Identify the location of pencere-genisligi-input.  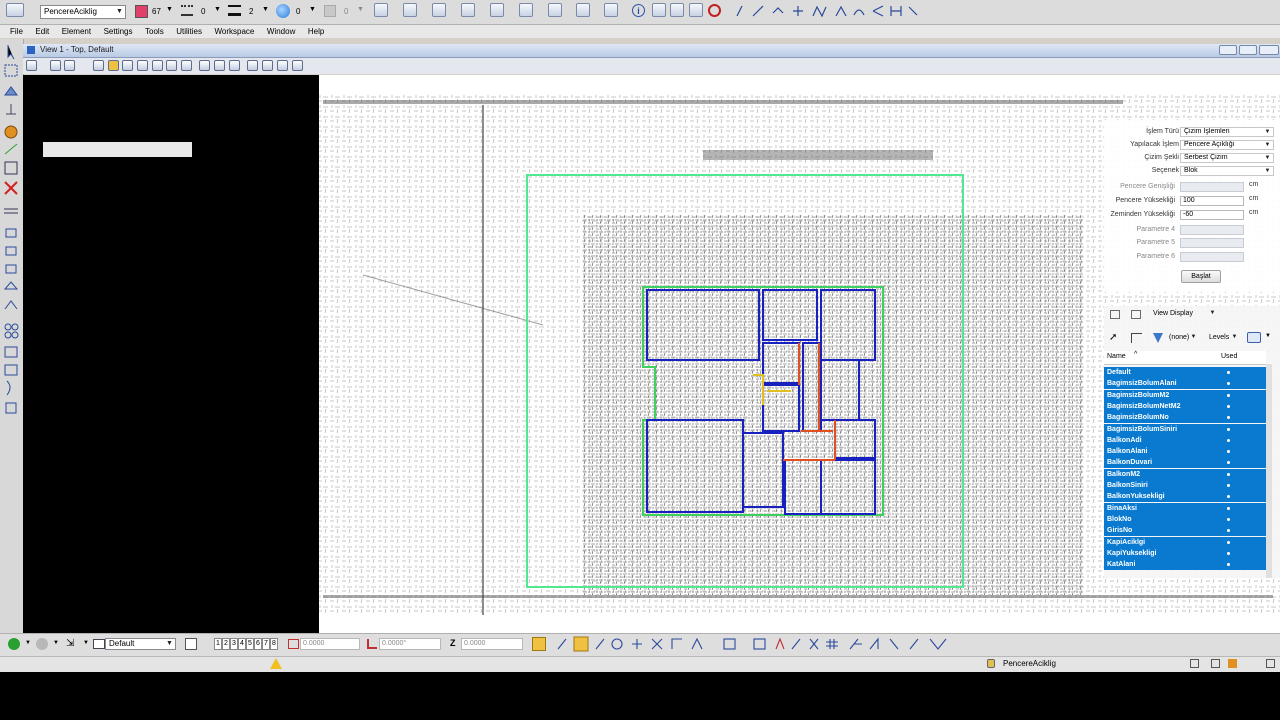
(1212, 187).